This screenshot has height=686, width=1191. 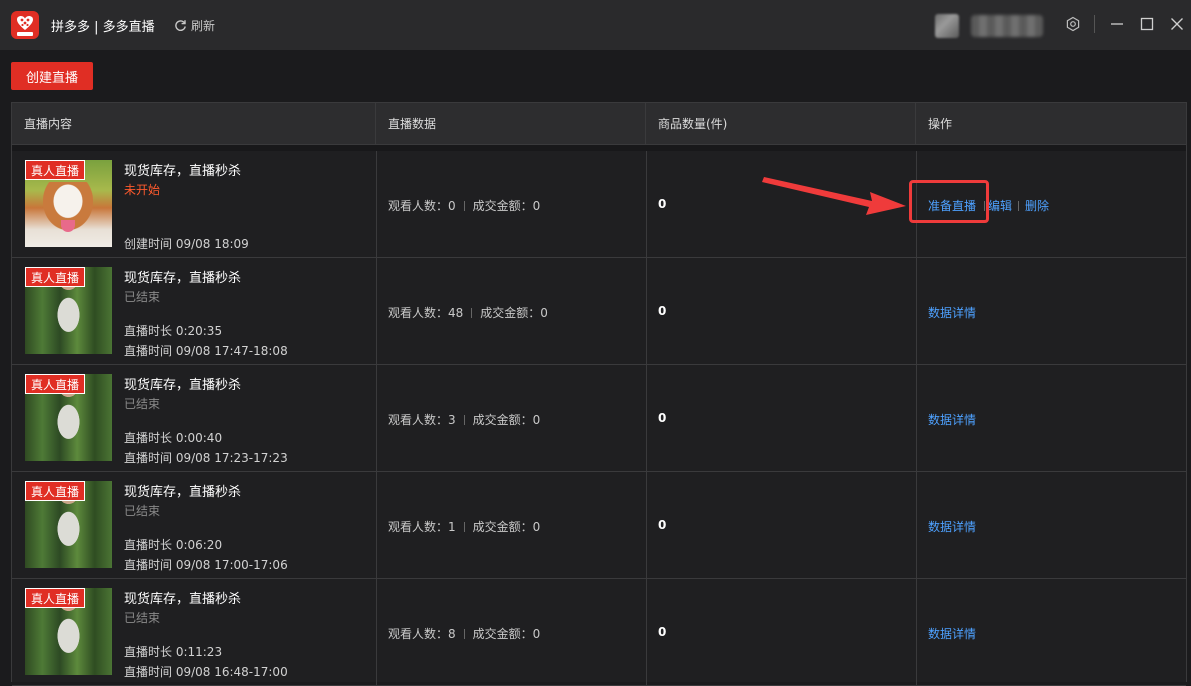 I want to click on titlebar-divider, so click(x=1094, y=24).